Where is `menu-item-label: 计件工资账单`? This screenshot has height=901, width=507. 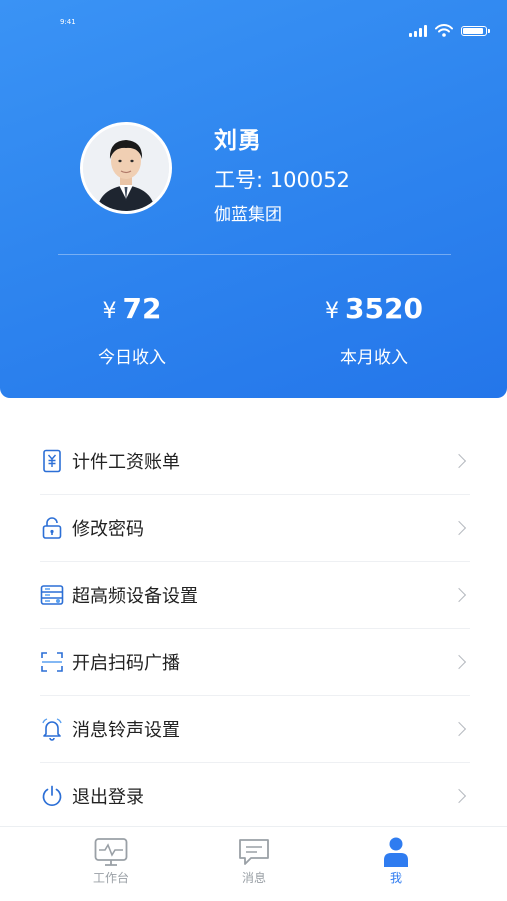
menu-item-label: 计件工资账单 is located at coordinates (126, 462).